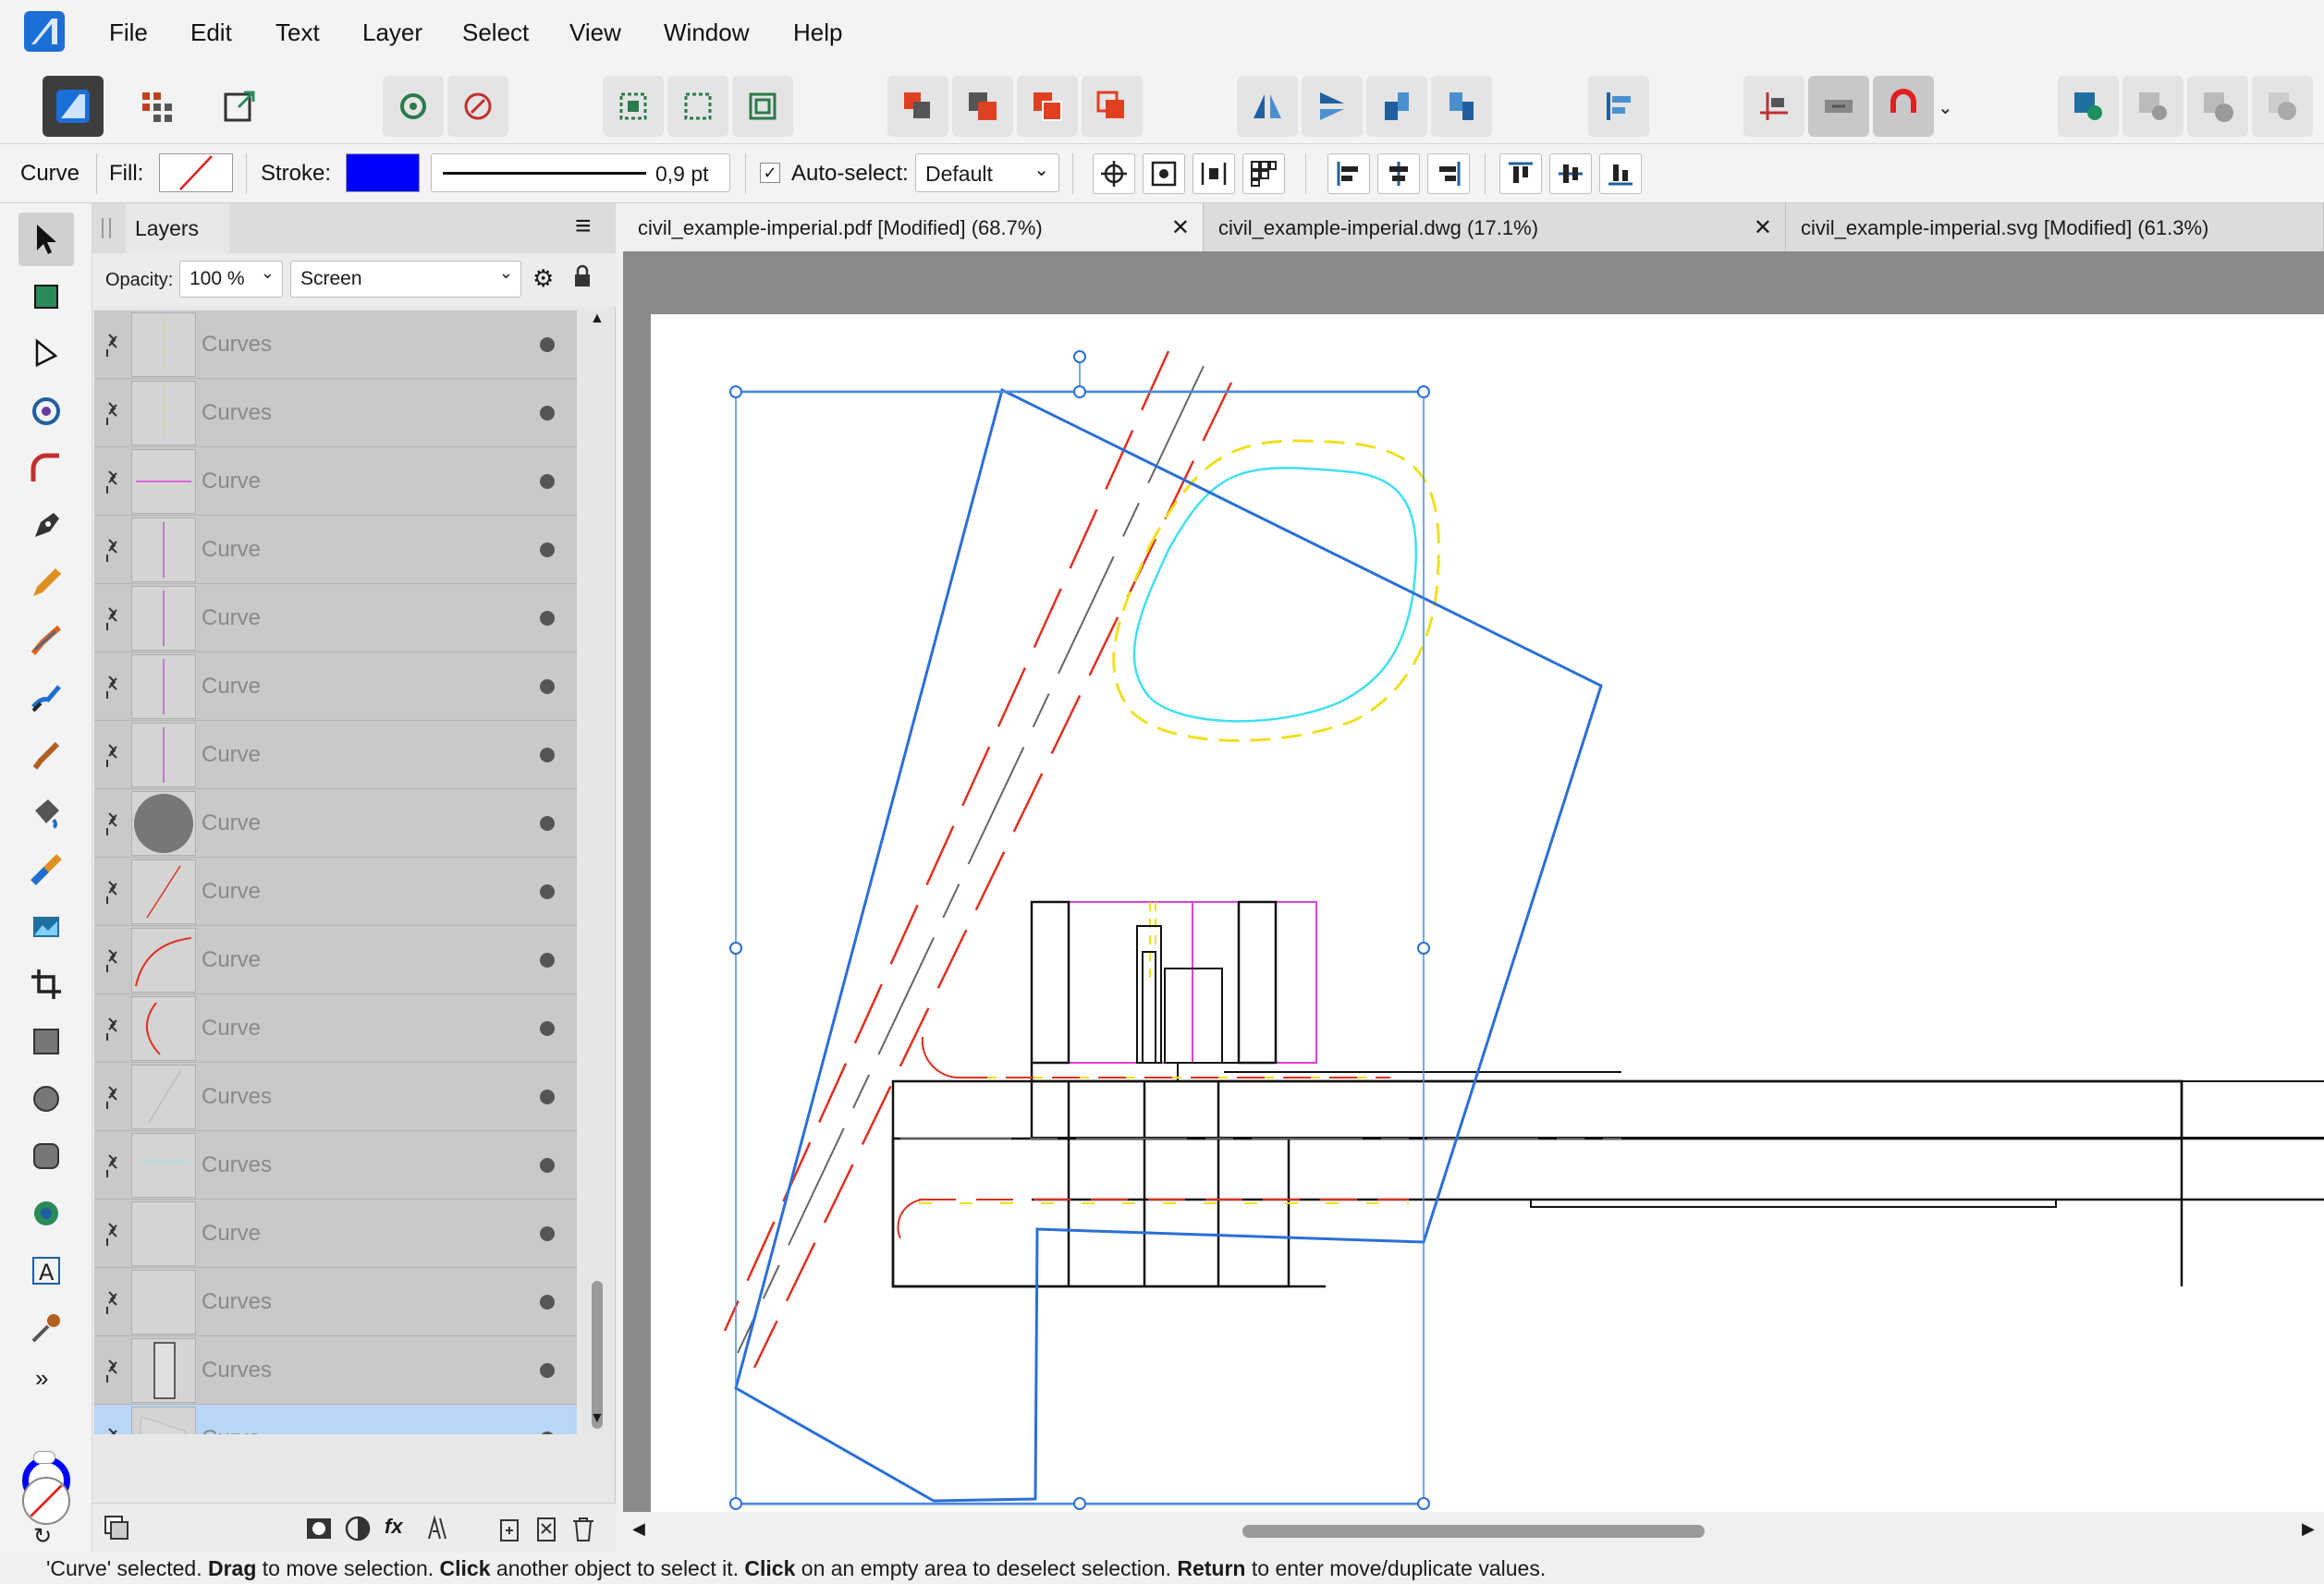 Image resolution: width=2324 pixels, height=1584 pixels. Describe the element at coordinates (46, 640) in the screenshot. I see `vector-brush-tool-icon` at that location.